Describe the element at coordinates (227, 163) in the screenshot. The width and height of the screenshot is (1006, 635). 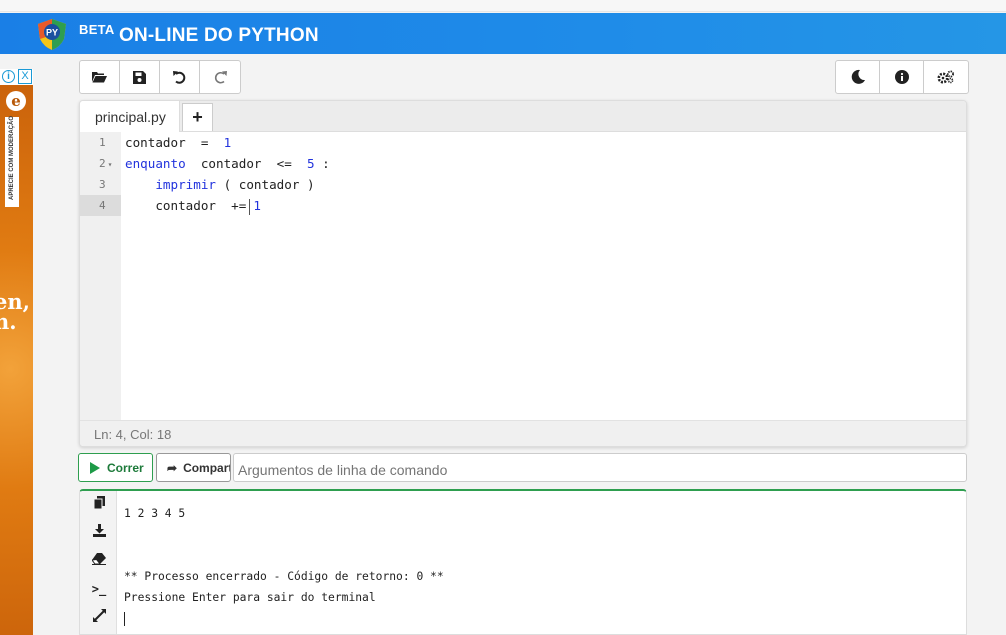
I see `code-line: enquanto contador <= 5 :` at that location.